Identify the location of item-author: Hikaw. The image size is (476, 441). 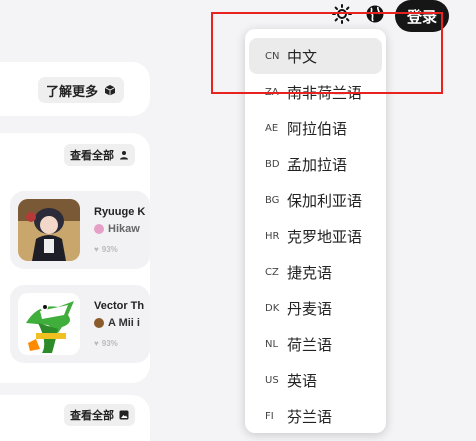
(117, 229).